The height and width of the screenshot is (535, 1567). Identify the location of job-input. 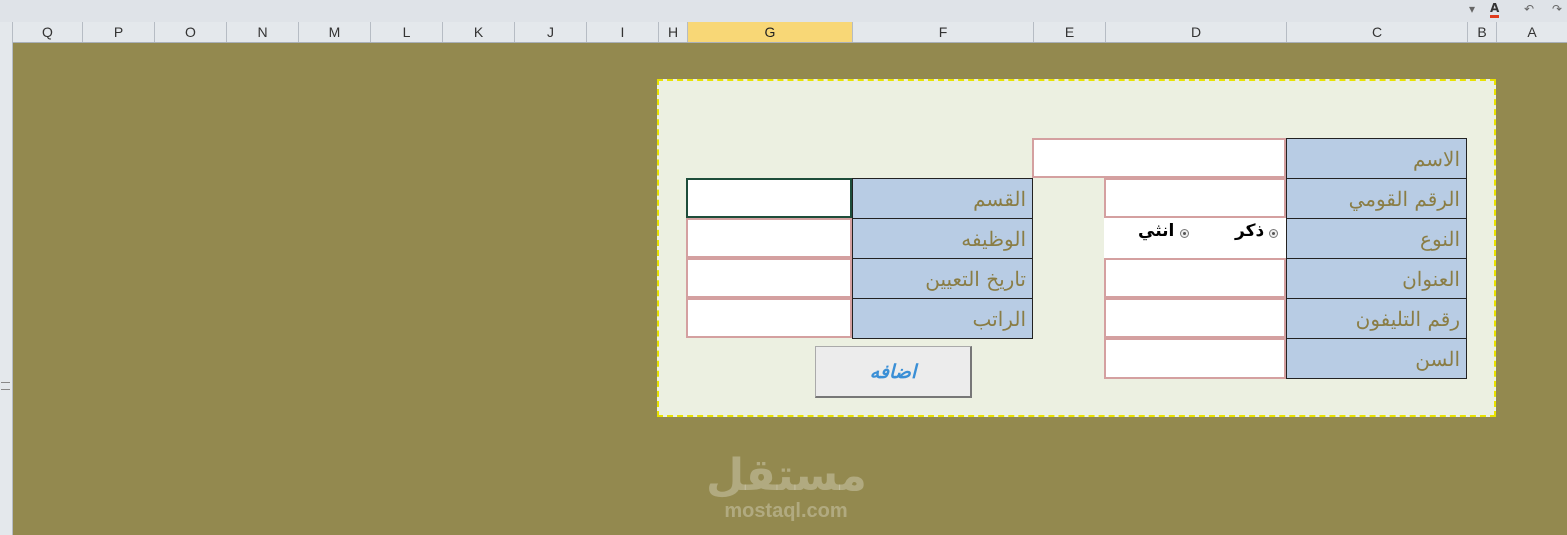
(769, 238).